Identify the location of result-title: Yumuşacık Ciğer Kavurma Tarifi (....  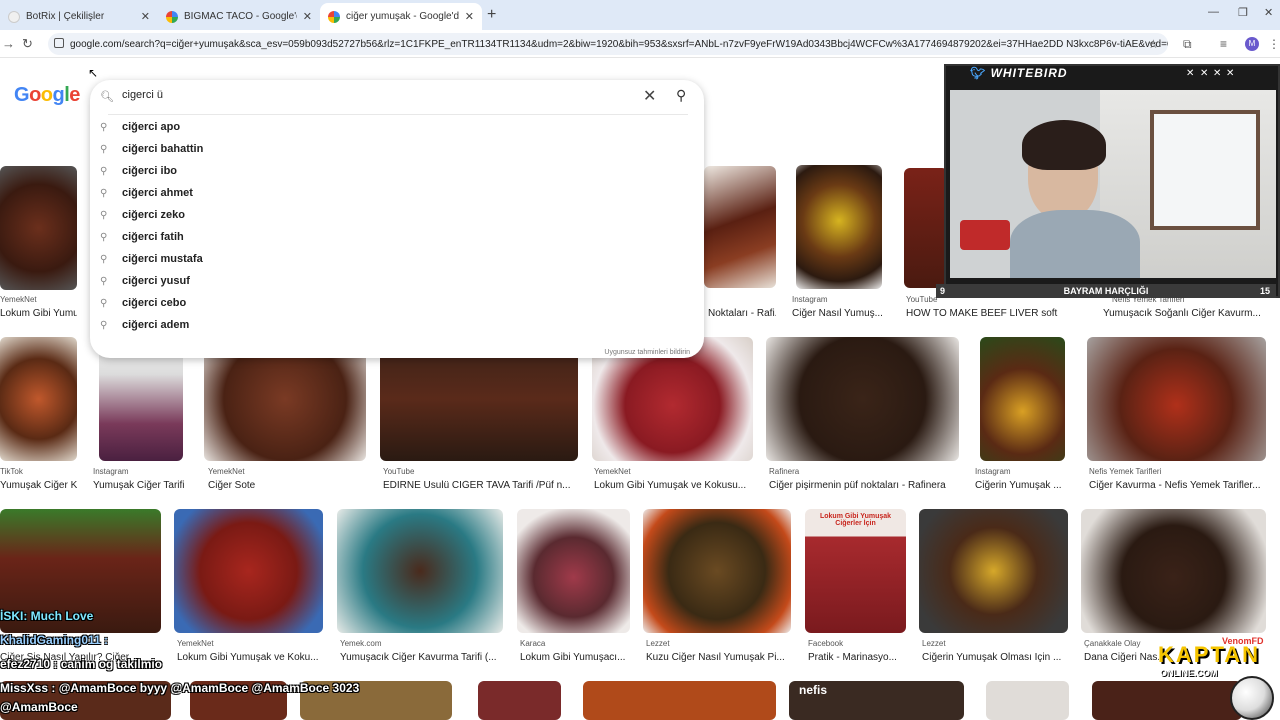
(420, 657).